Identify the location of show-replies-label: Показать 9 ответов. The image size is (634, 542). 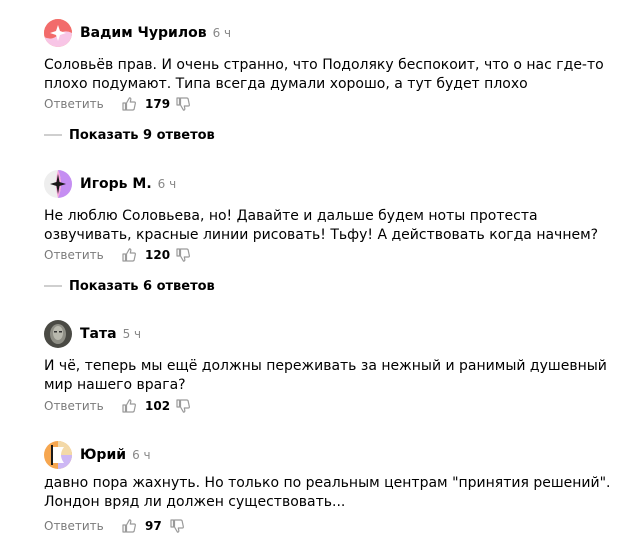
(142, 135).